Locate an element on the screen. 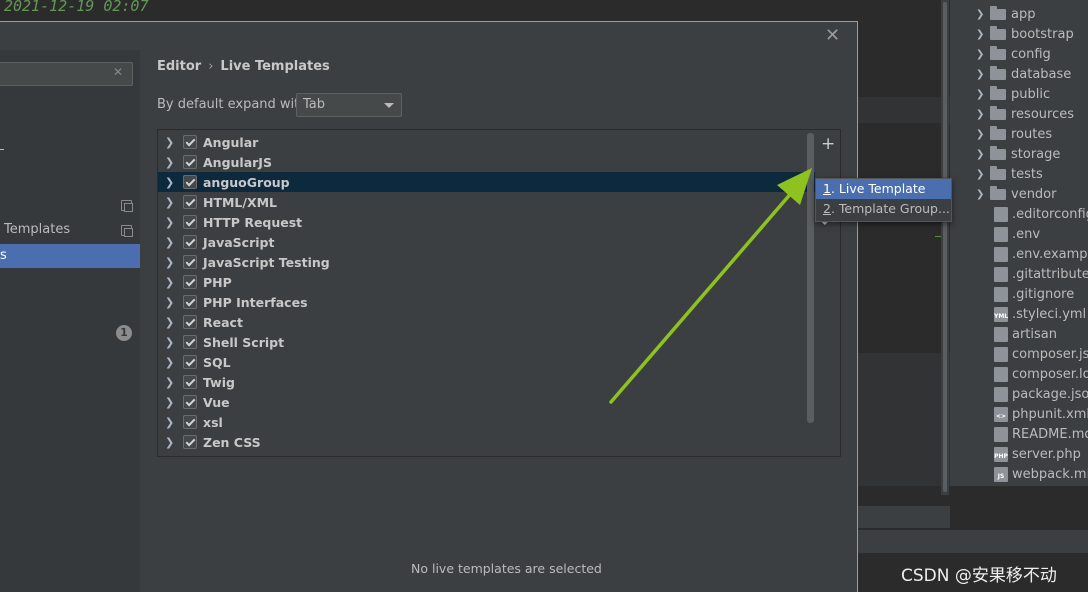 The height and width of the screenshot is (592, 1088). tree-folder: ❯ vendor is located at coordinates (1019, 194).